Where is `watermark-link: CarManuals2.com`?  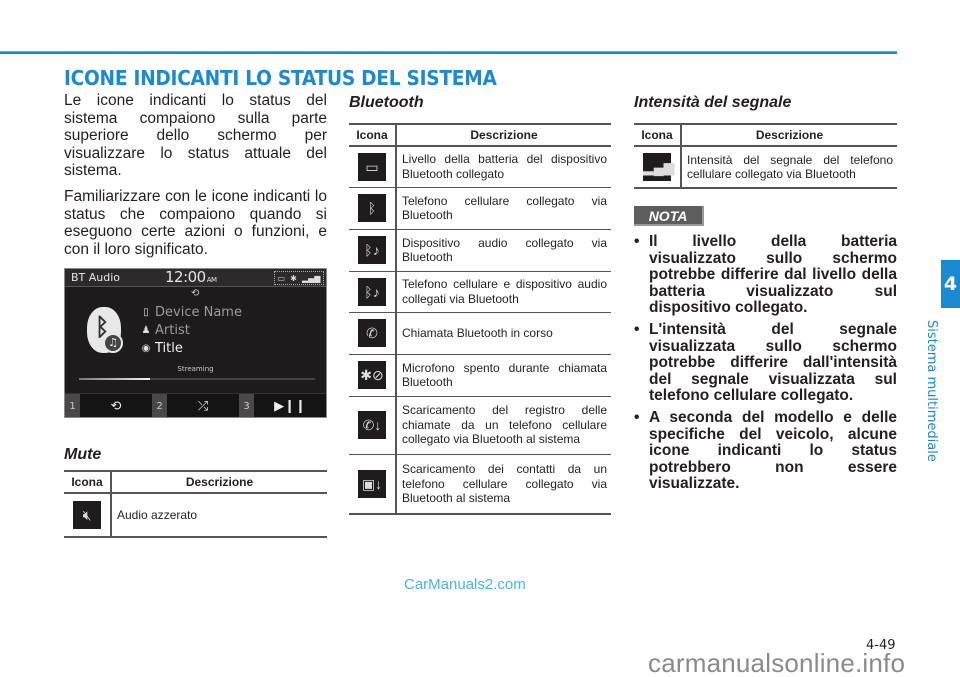
watermark-link: CarManuals2.com is located at coordinates (465, 584).